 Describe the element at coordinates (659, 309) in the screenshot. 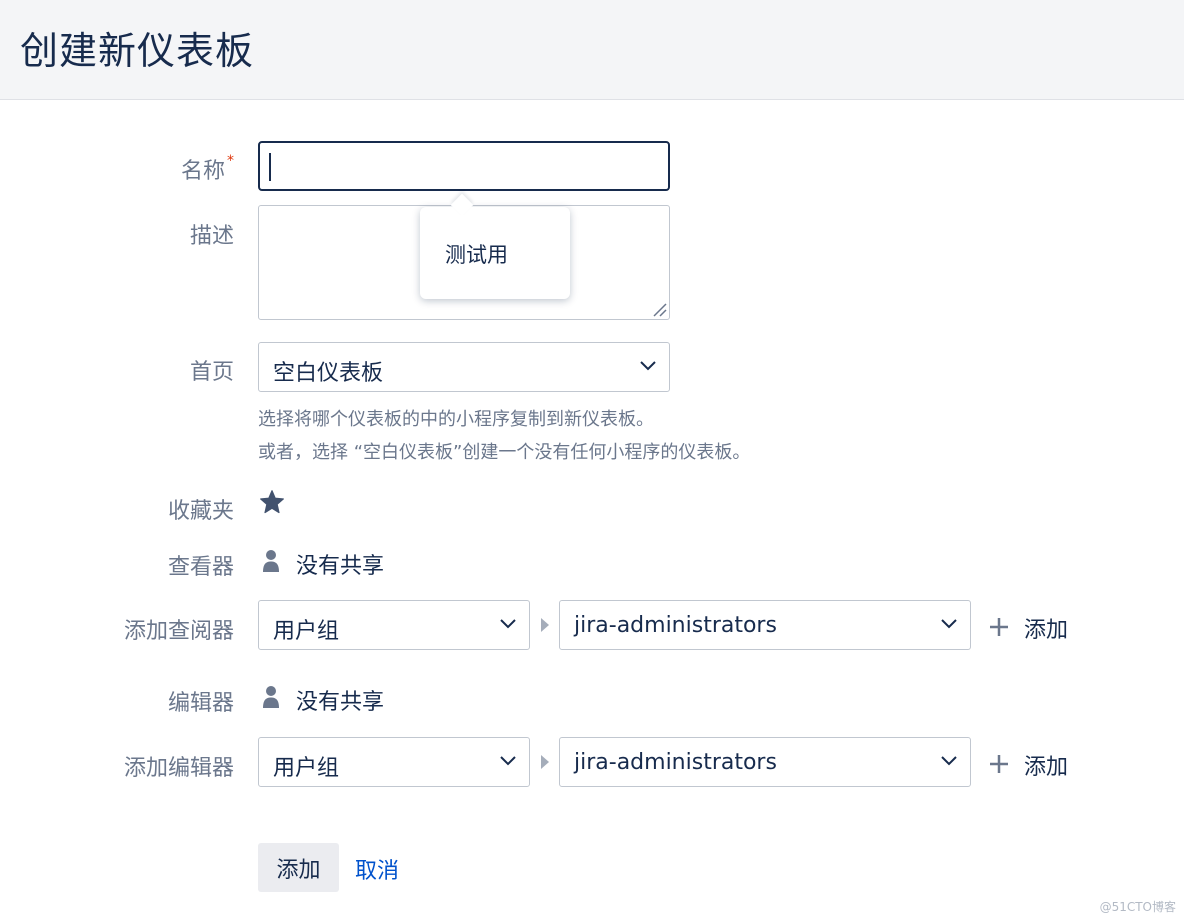

I see `resize-handle-icon` at that location.